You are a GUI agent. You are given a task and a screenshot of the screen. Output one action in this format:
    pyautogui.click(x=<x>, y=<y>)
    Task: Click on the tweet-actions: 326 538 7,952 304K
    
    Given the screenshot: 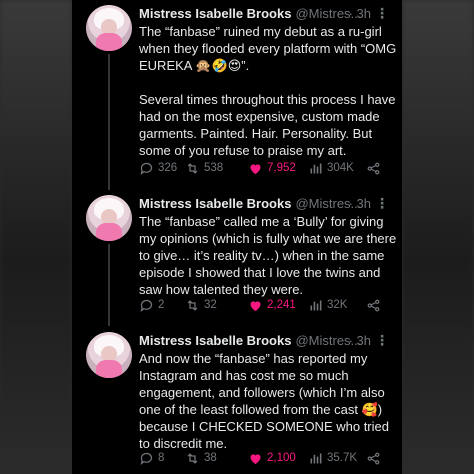 What is the action you would take?
    pyautogui.click(x=268, y=168)
    